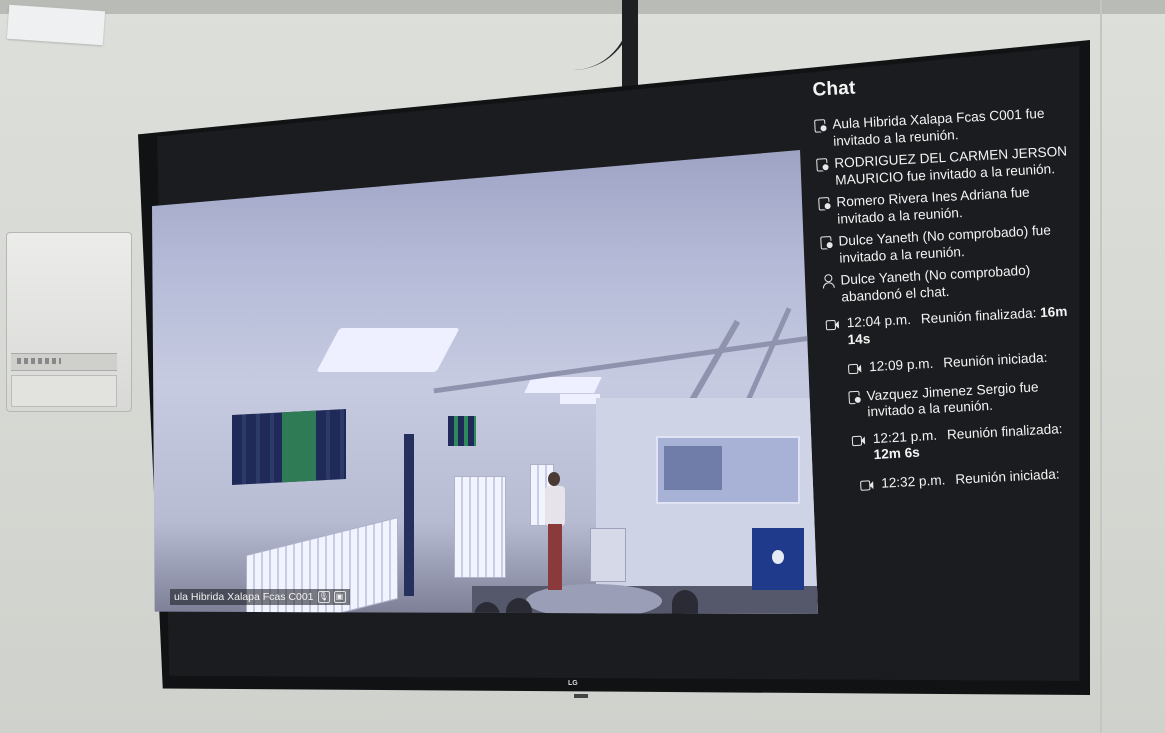  What do you see at coordinates (64, 391) in the screenshot?
I see `ac-lower-panel` at bounding box center [64, 391].